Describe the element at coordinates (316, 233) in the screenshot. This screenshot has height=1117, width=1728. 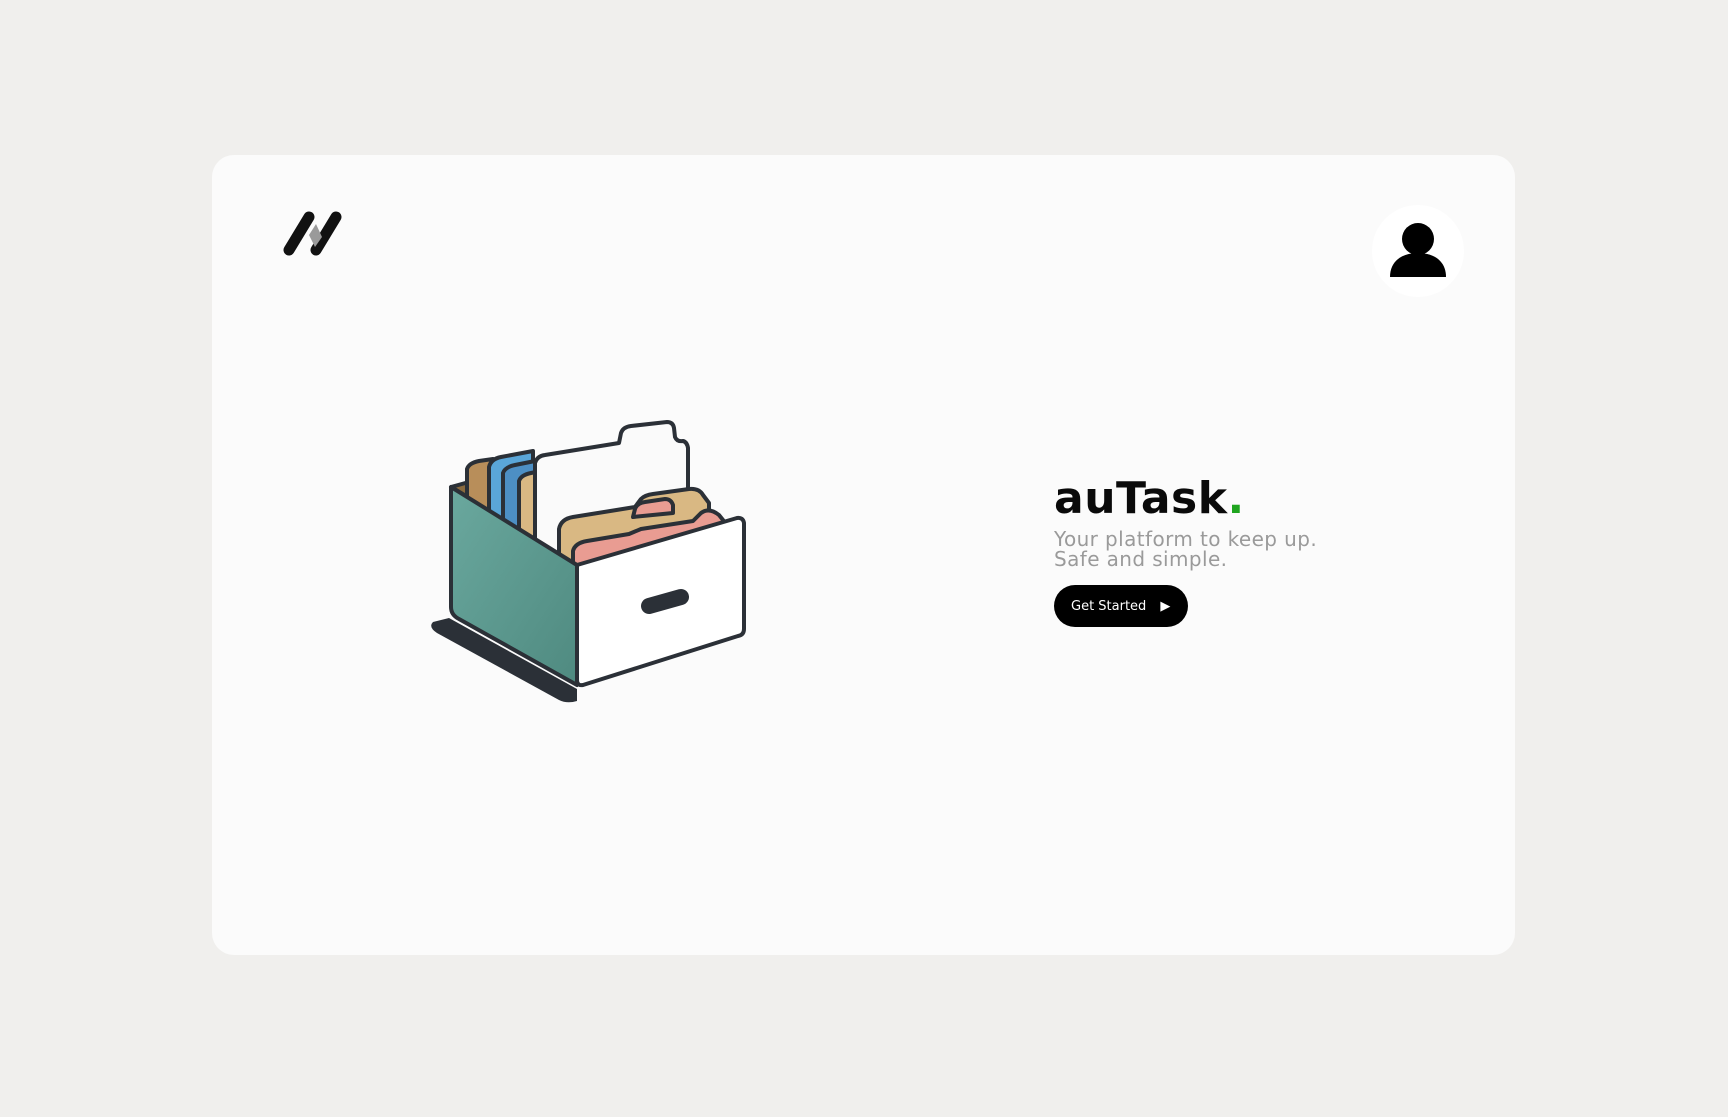
I see `brand-logo-icon` at that location.